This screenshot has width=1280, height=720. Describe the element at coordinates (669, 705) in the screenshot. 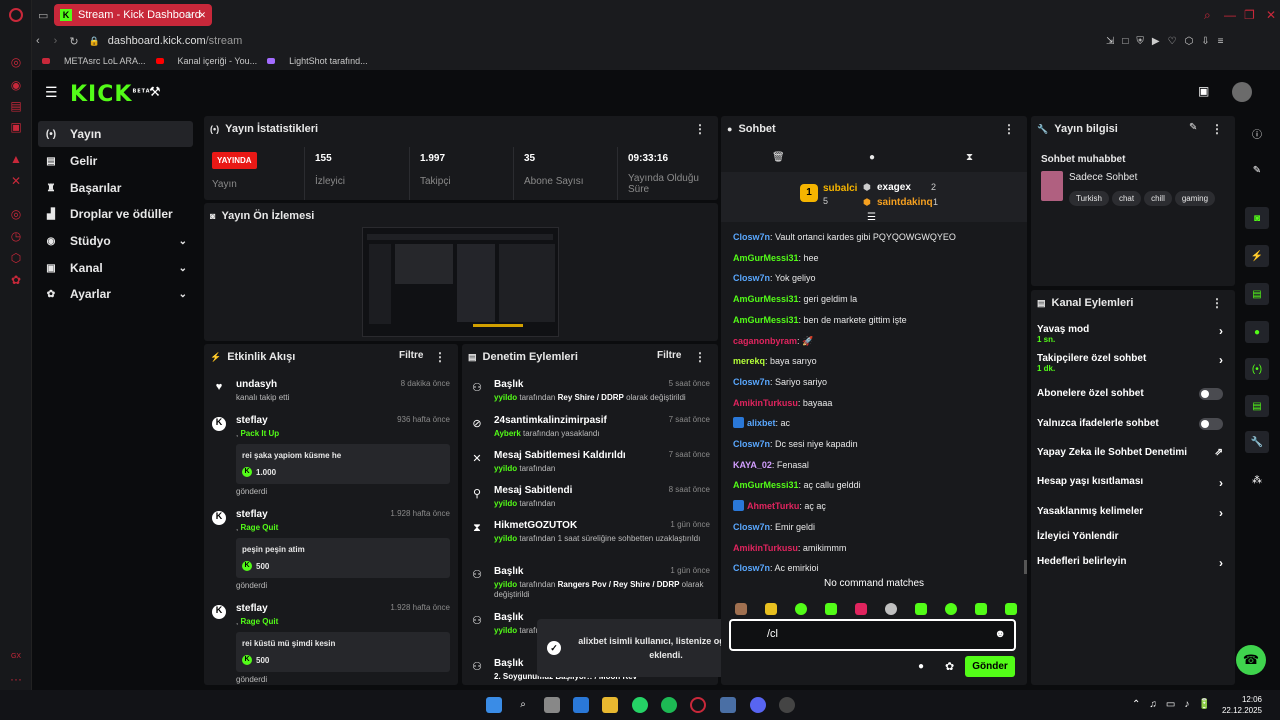

I see `spotify-icon` at that location.